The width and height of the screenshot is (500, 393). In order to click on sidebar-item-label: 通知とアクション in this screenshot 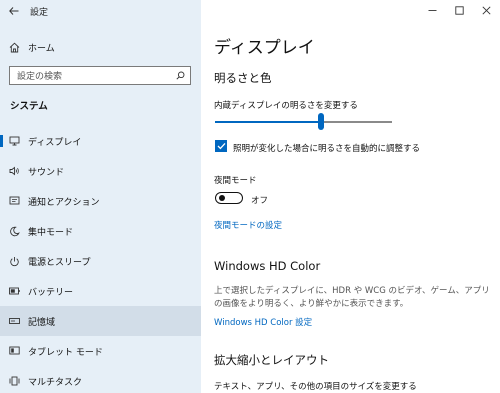, I will do `click(64, 202)`.